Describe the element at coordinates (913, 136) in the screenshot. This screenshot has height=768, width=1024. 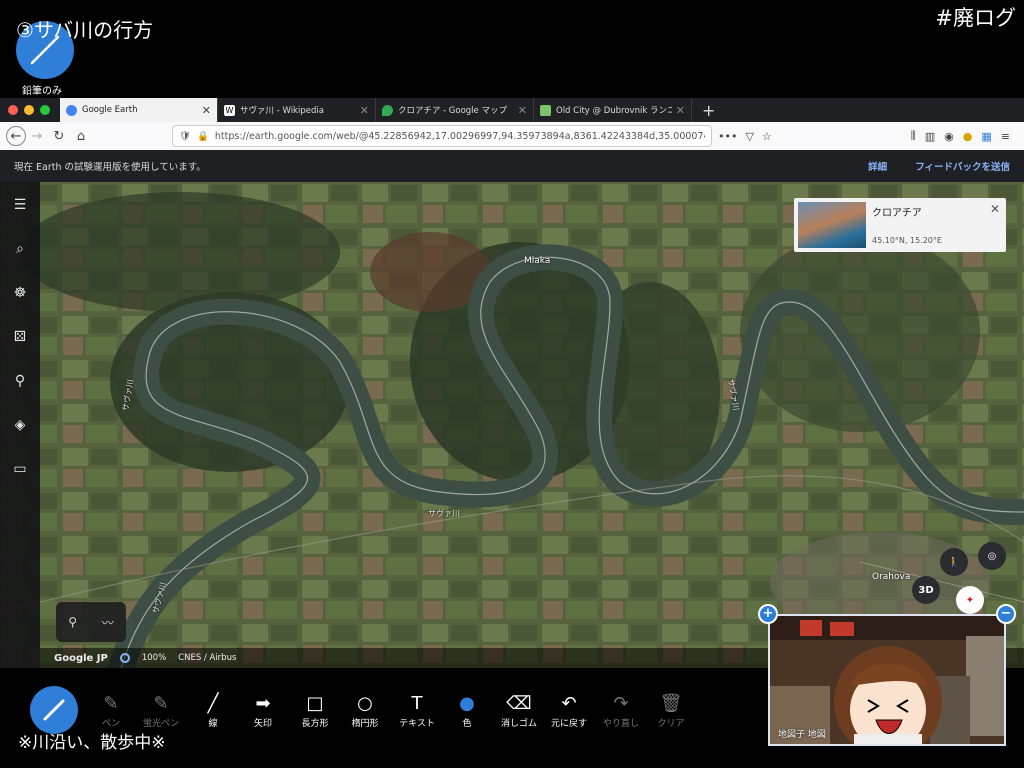
I see `library-icon: ⫼` at that location.